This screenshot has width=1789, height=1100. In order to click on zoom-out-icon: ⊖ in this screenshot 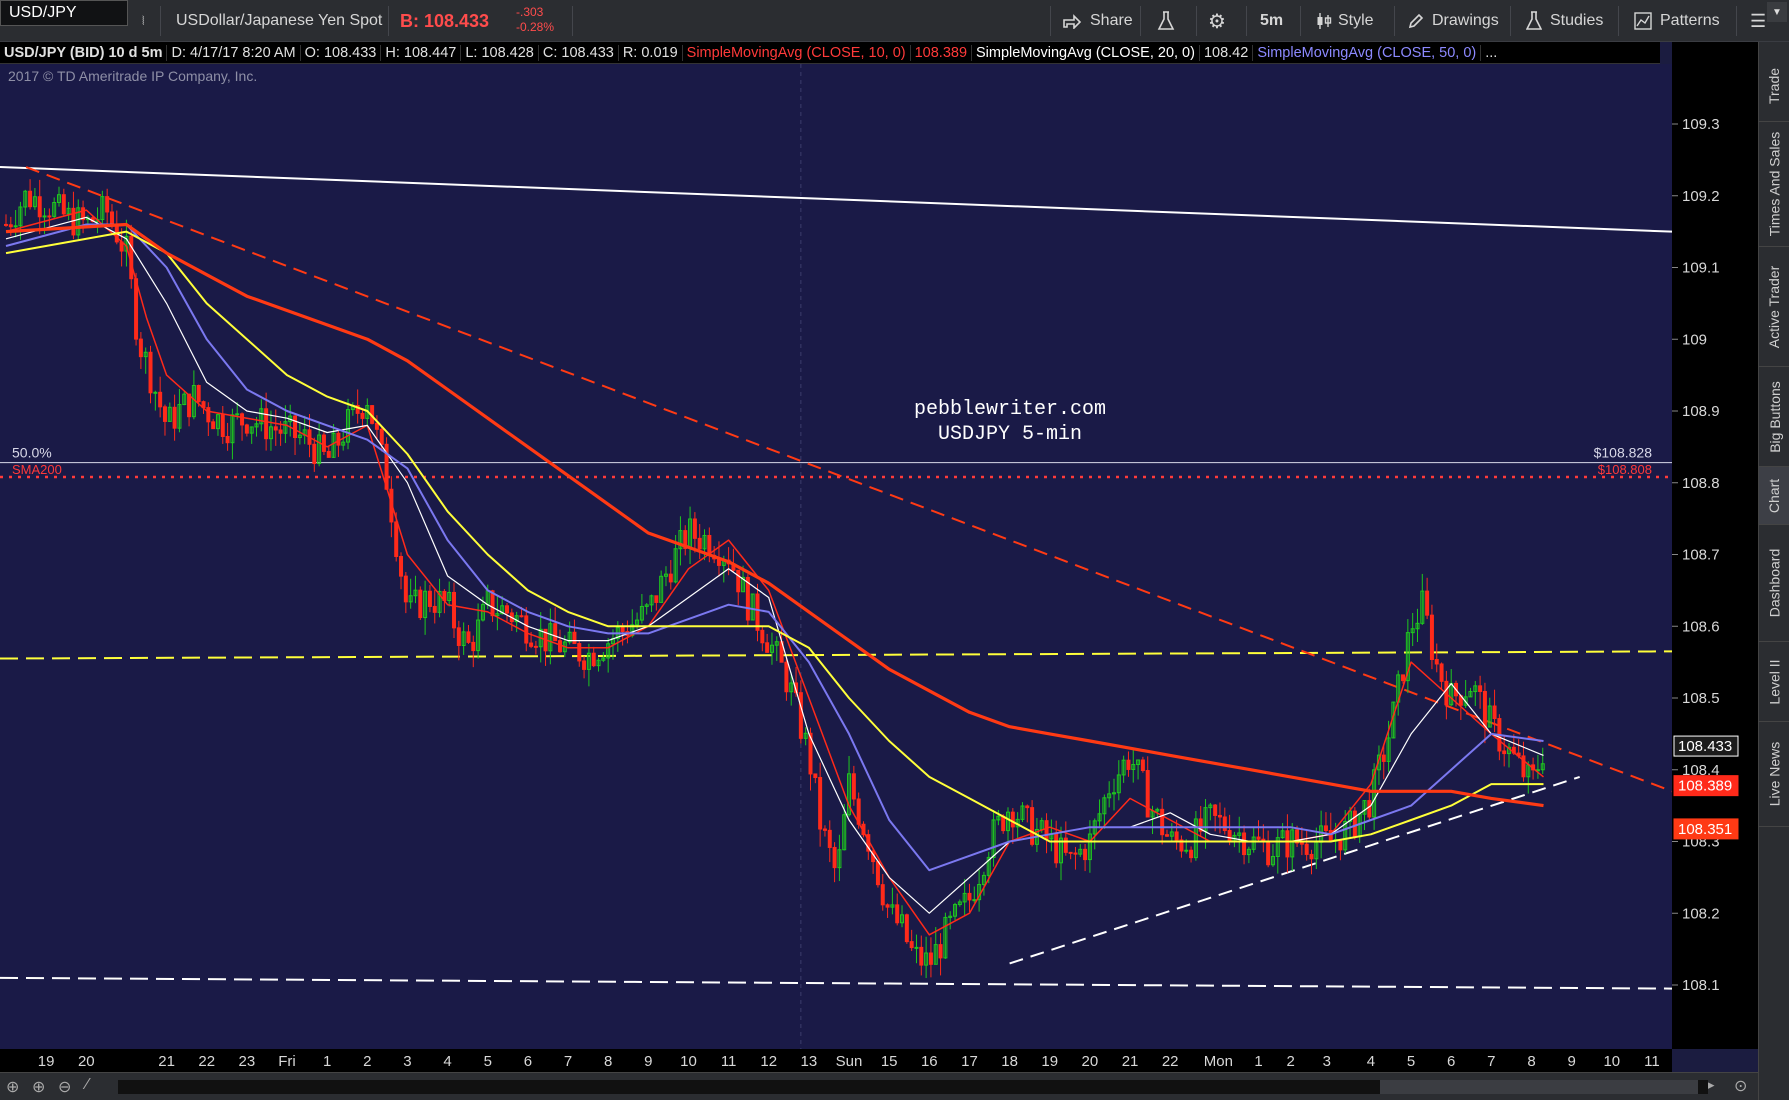, I will do `click(64, 1087)`.